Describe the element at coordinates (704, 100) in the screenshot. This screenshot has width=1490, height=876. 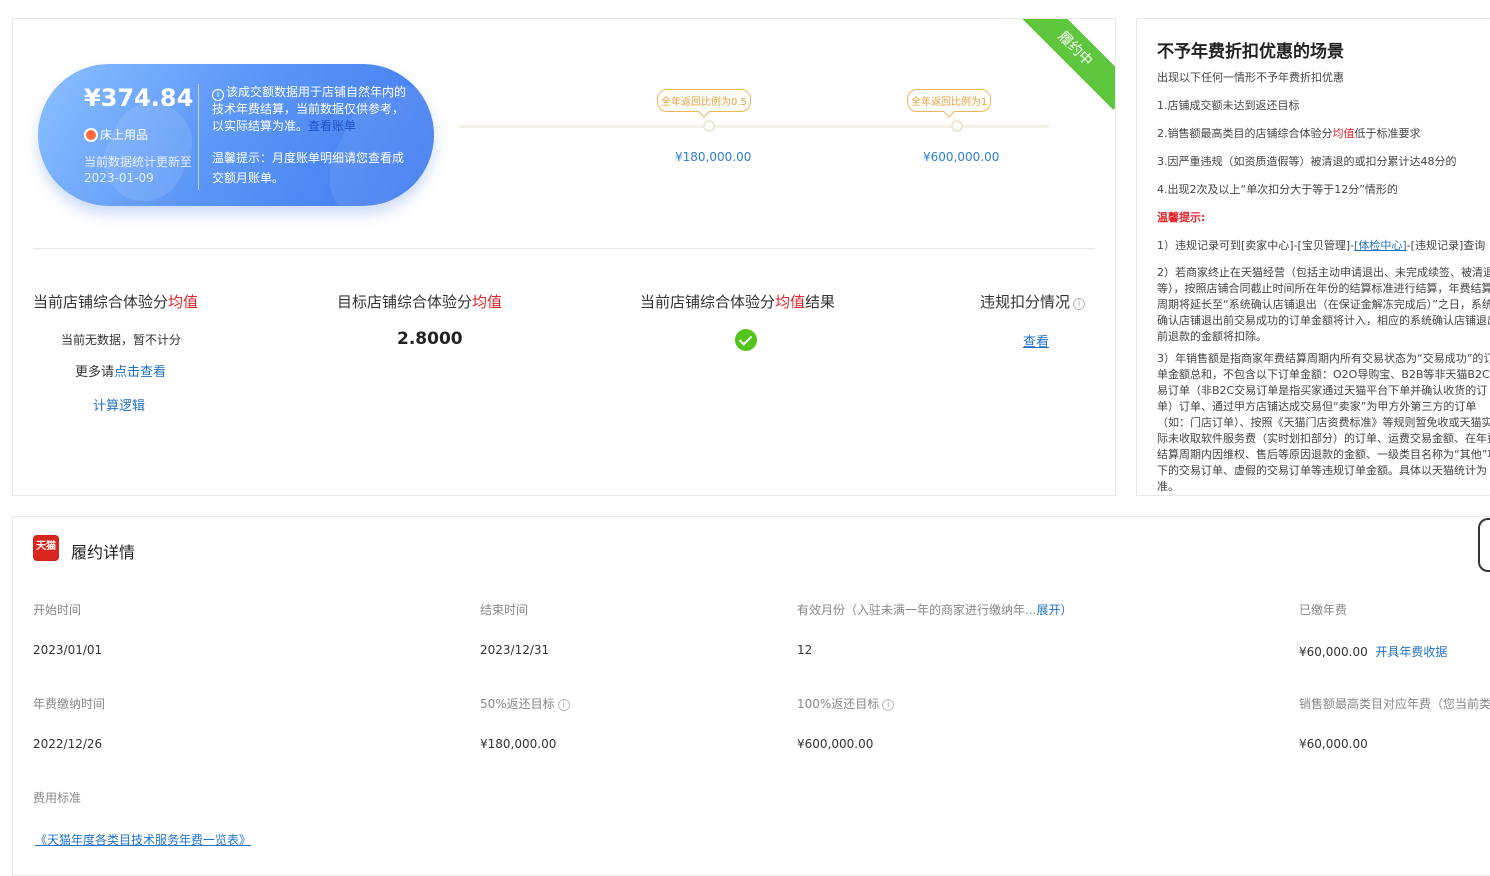
I see `milestone-tag-50: 全年返回比例为0.5` at that location.